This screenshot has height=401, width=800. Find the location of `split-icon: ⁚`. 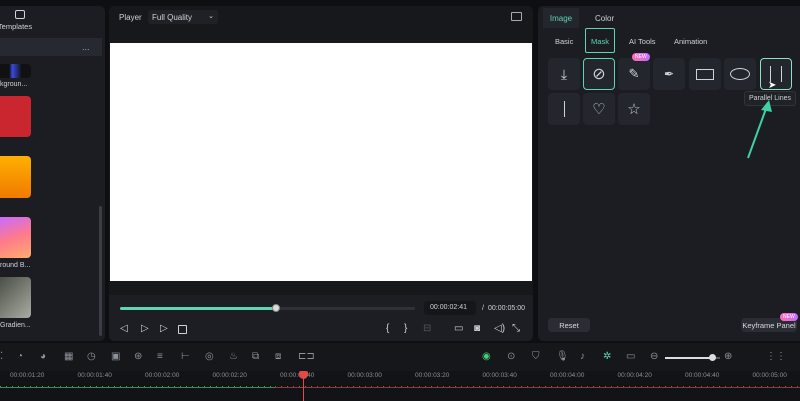

split-icon: ⁚ is located at coordinates (1, 356).